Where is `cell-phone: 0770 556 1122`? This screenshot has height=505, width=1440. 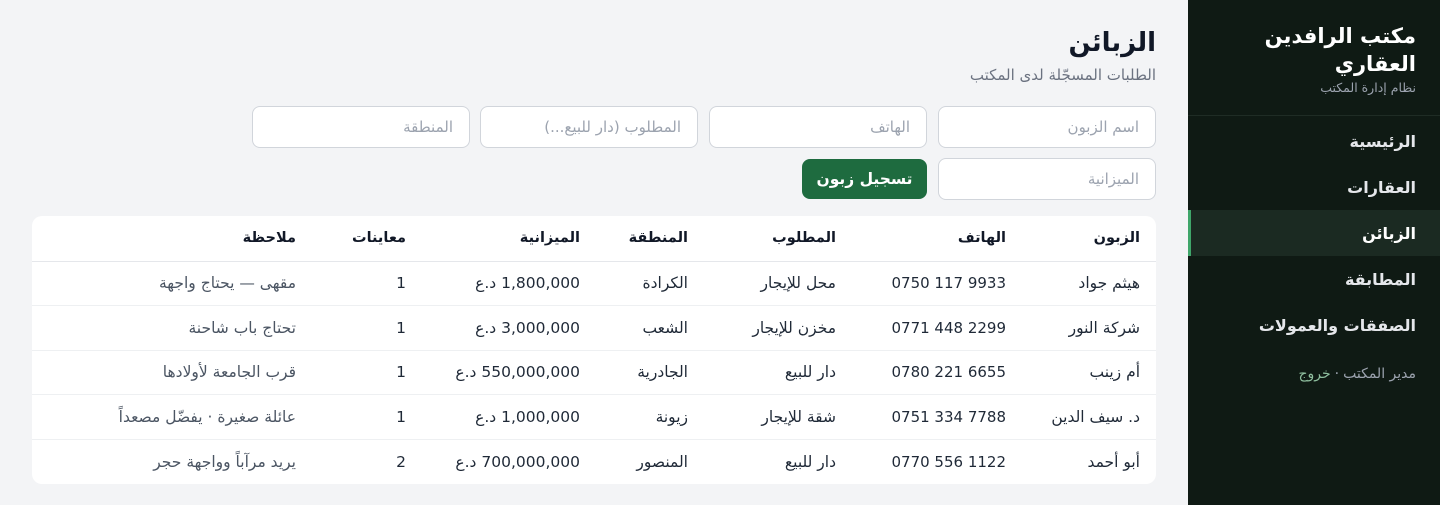 cell-phone: 0770 556 1122 is located at coordinates (948, 461).